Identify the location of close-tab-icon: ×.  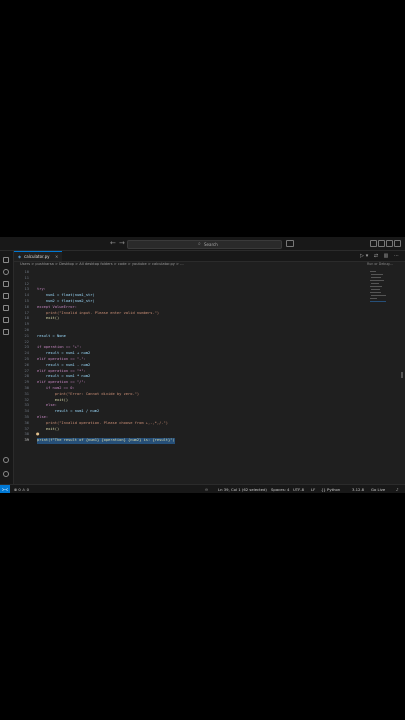
(56, 257).